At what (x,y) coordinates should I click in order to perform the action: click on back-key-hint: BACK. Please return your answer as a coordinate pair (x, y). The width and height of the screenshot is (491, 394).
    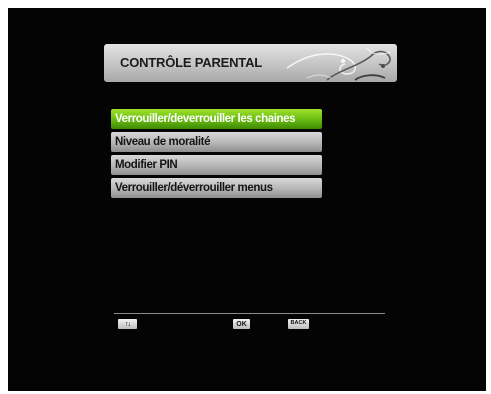
    Looking at the image, I should click on (298, 324).